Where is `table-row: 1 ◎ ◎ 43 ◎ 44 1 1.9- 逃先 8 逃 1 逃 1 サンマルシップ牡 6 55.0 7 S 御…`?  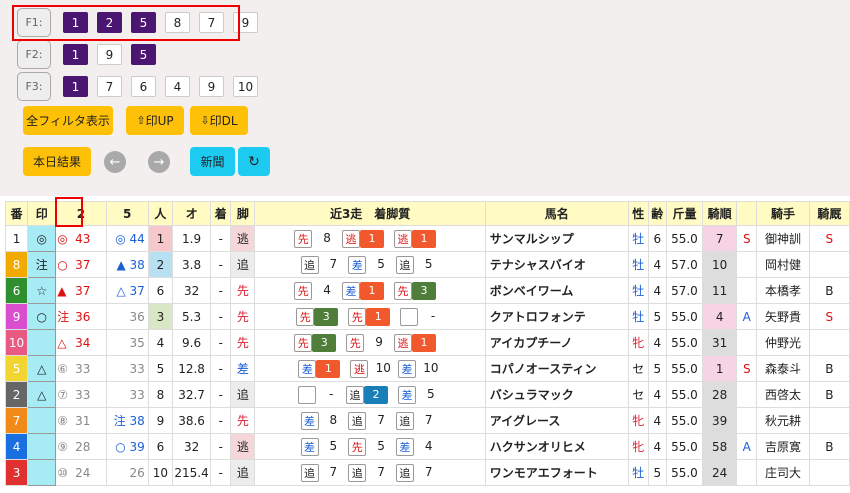 table-row: 1 ◎ ◎ 43 ◎ 44 1 1.9- 逃先 8 逃 1 逃 1 サンマルシップ牡 6 55.0 7 S 御… is located at coordinates (427, 238).